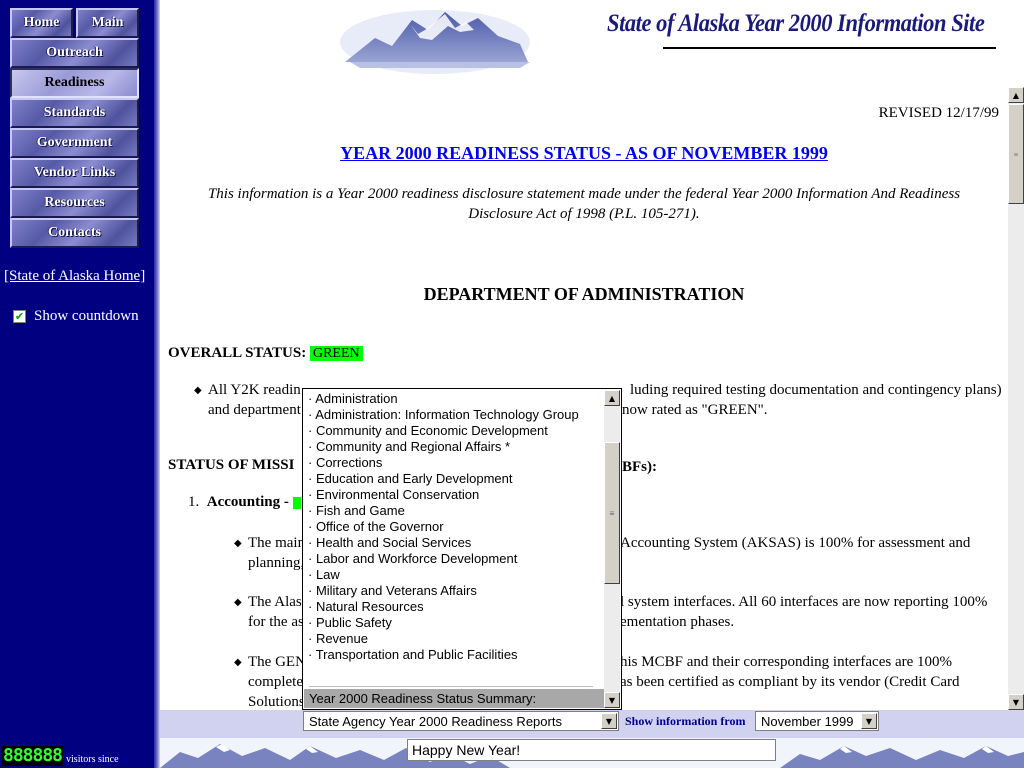 This screenshot has width=1024, height=768. I want to click on overall-status-label: OVERALL STATUS:, so click(237, 353).